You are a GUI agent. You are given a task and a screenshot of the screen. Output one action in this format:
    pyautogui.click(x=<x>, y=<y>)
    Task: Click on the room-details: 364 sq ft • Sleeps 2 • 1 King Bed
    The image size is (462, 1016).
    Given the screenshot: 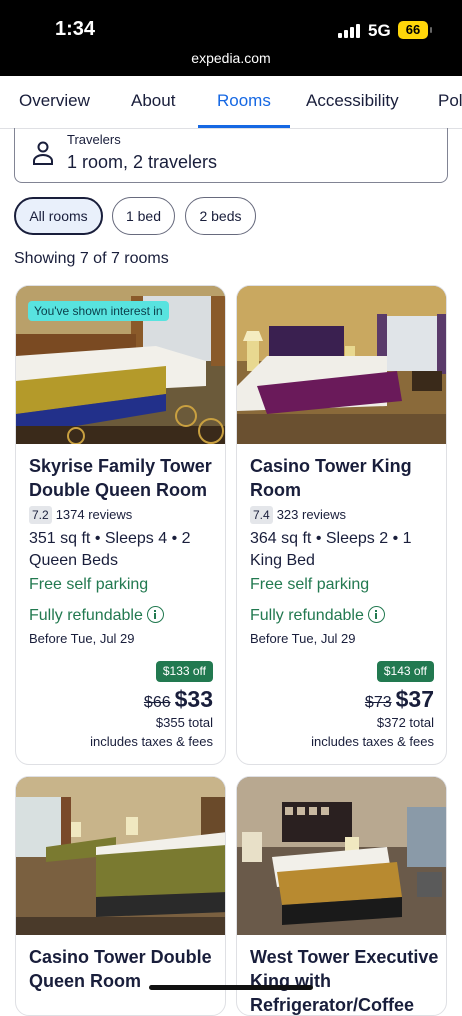 What is the action you would take?
    pyautogui.click(x=331, y=549)
    